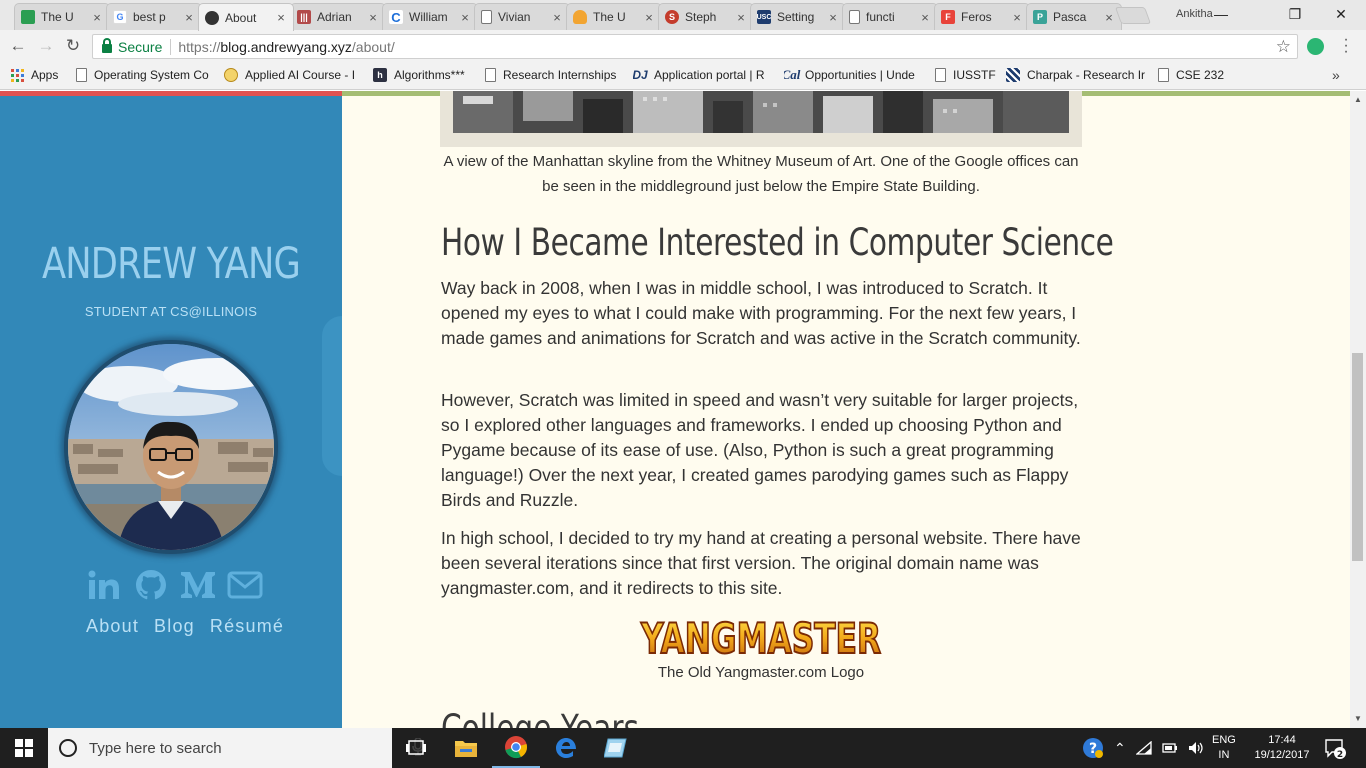 Image resolution: width=1366 pixels, height=768 pixels. What do you see at coordinates (514, 17) in the screenshot?
I see `tab-title: Vivian` at bounding box center [514, 17].